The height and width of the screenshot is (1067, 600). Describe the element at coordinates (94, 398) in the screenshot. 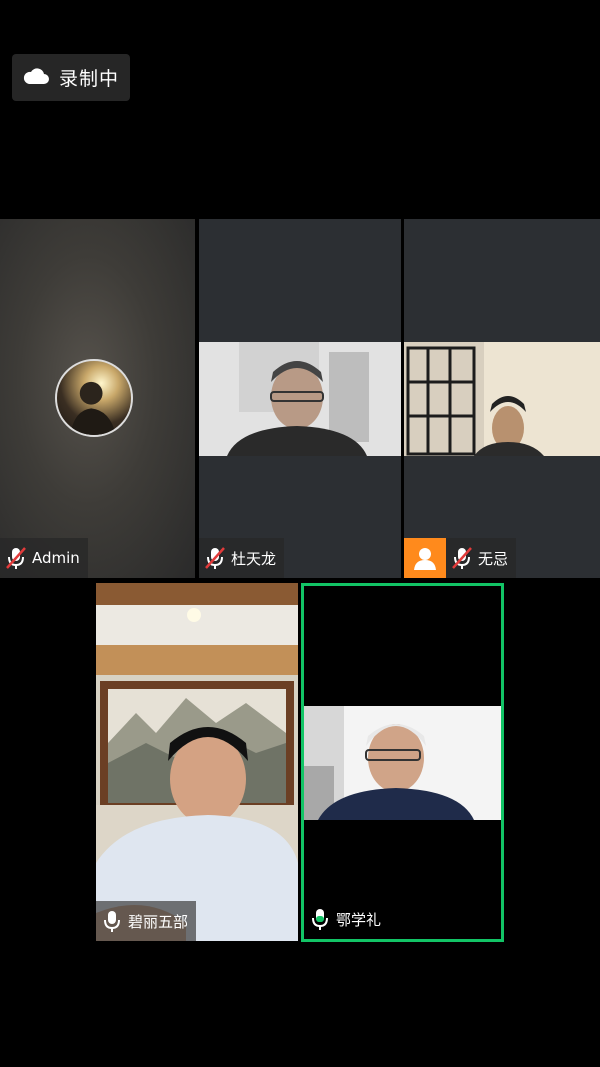

I see `avatar` at that location.